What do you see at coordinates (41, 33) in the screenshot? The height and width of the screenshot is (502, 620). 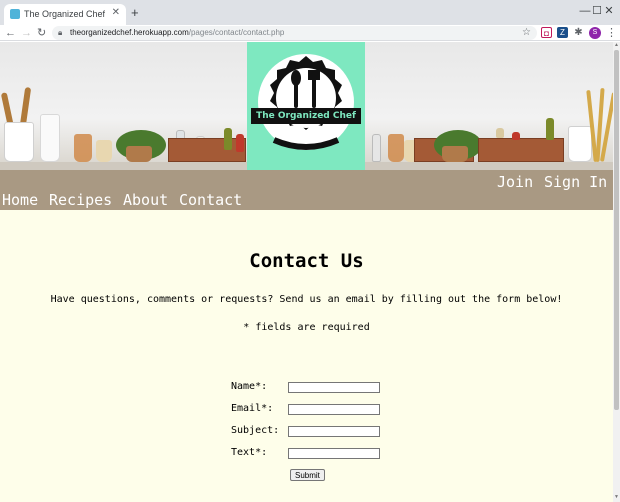 I see `reload-icon: ↻` at bounding box center [41, 33].